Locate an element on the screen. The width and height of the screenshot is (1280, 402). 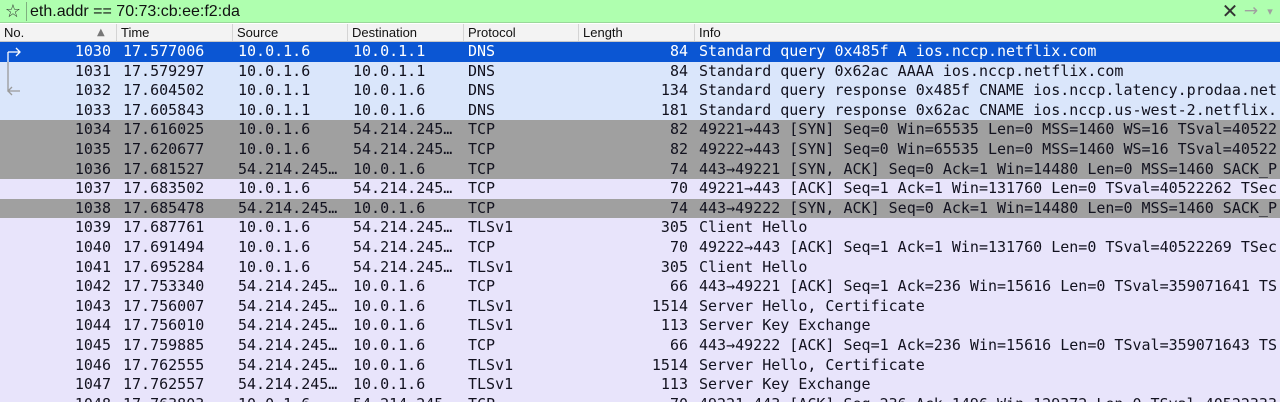
packet-number: 1036 is located at coordinates (92, 168).